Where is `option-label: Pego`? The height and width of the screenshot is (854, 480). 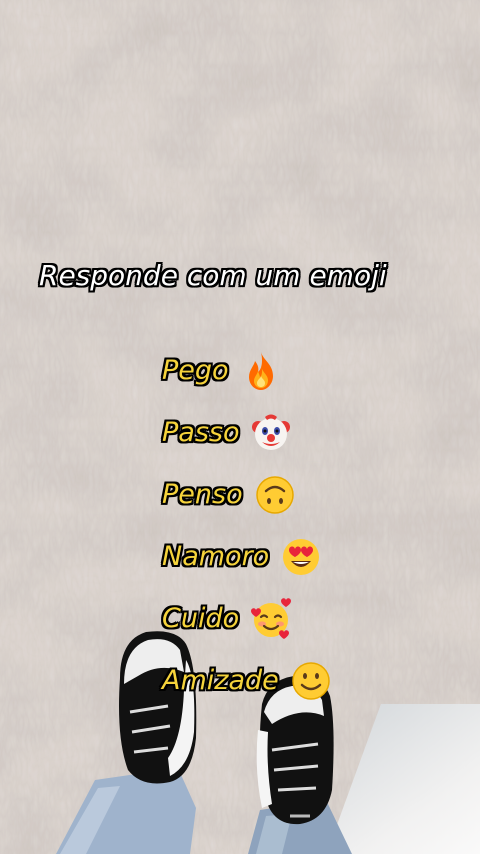 option-label: Pego is located at coordinates (195, 370).